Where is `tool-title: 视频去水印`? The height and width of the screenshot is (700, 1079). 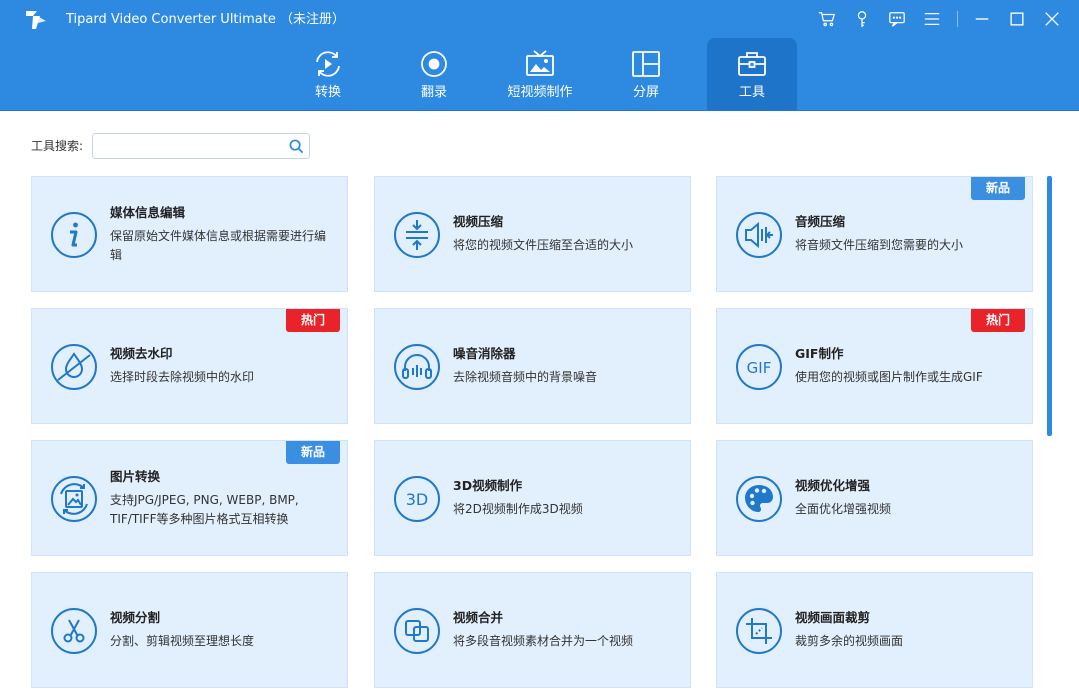 tool-title: 视频去水印 is located at coordinates (141, 353).